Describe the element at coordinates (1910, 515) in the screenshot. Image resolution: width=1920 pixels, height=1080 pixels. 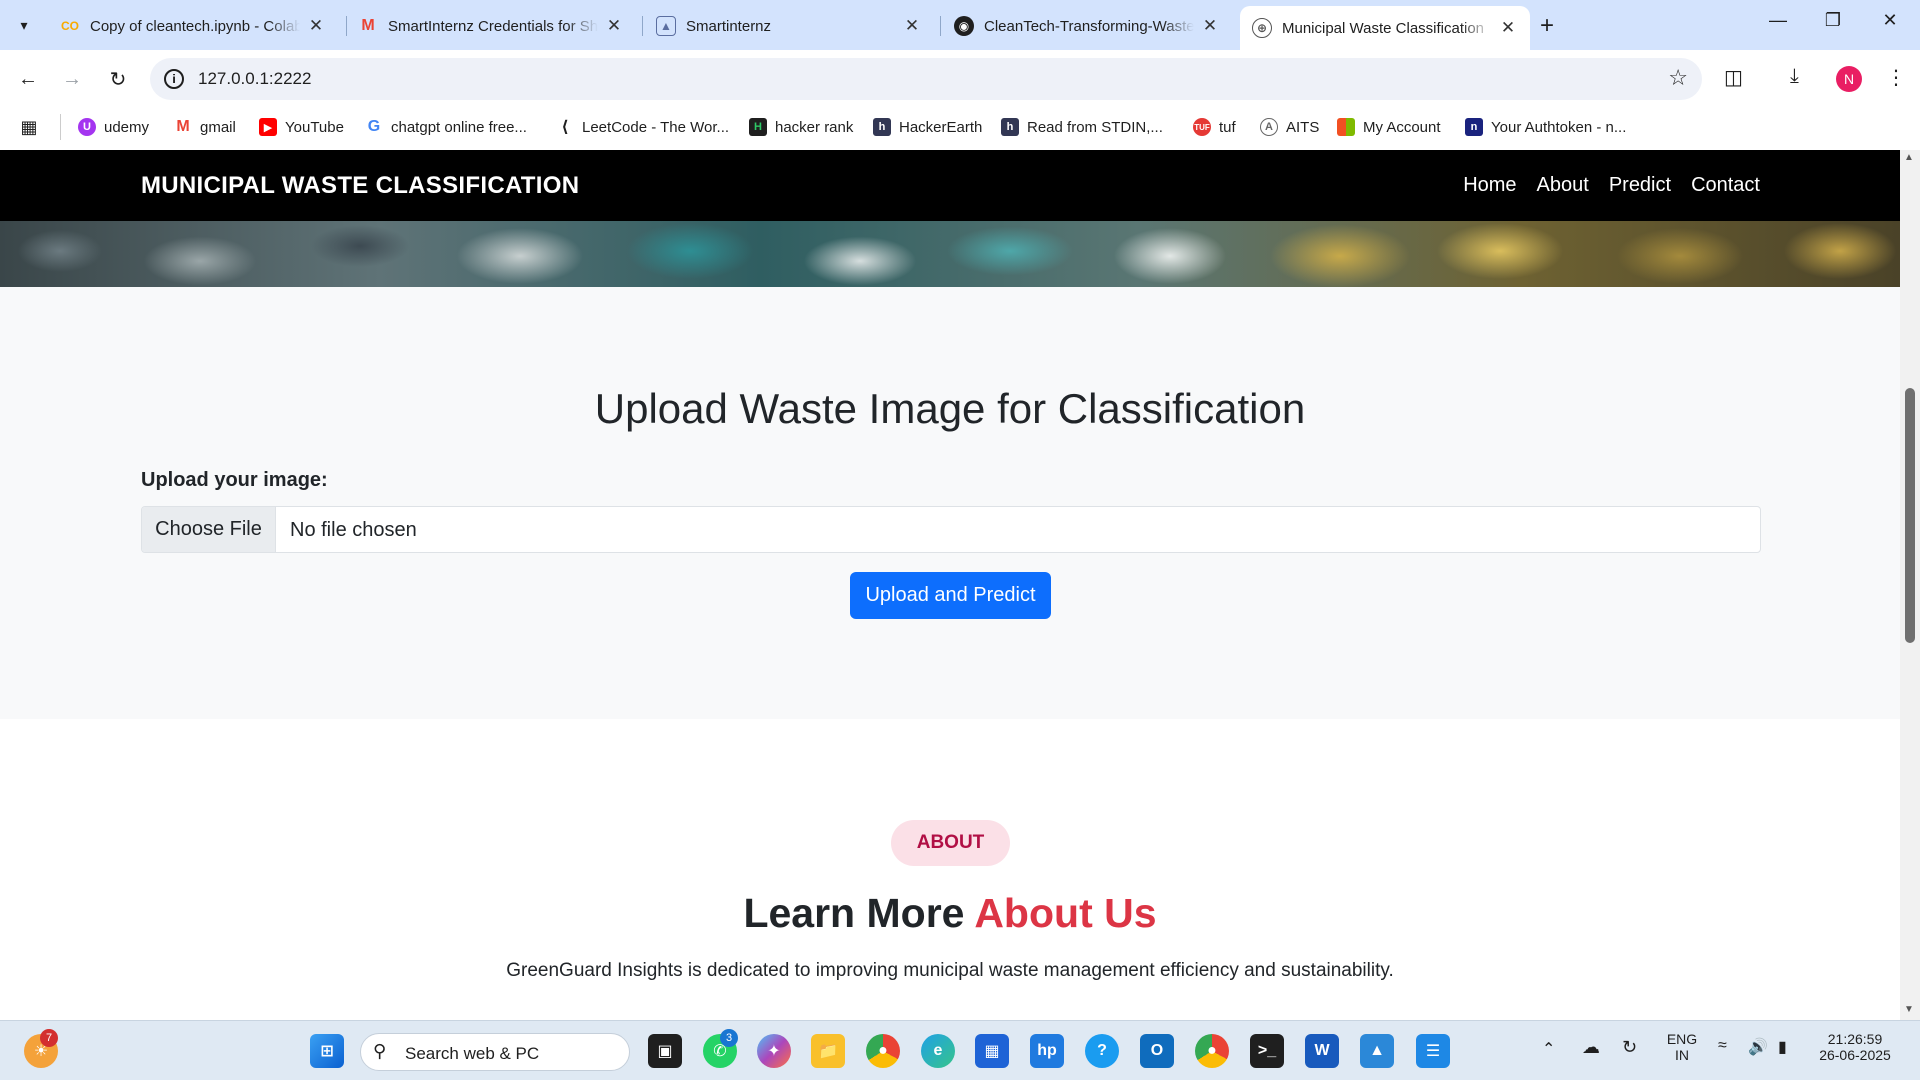
I see `scrollbar-thumb` at that location.